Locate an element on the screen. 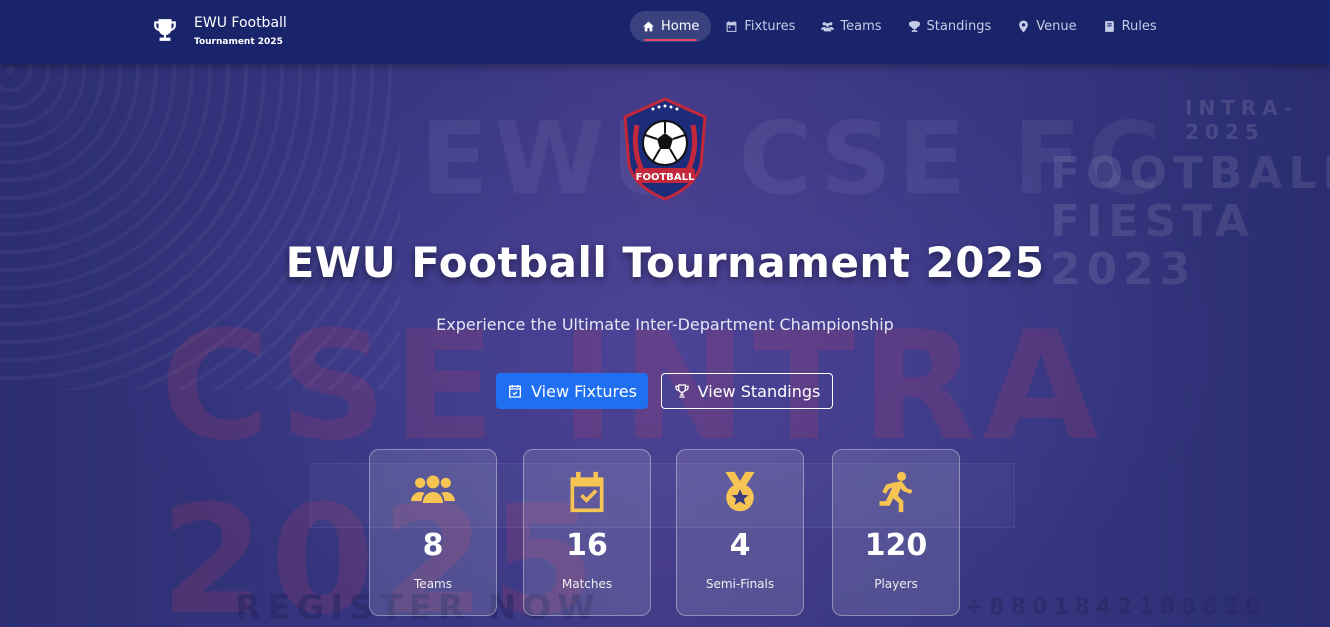 This screenshot has width=1330, height=627. stat-label: Semi-Finals is located at coordinates (740, 584).